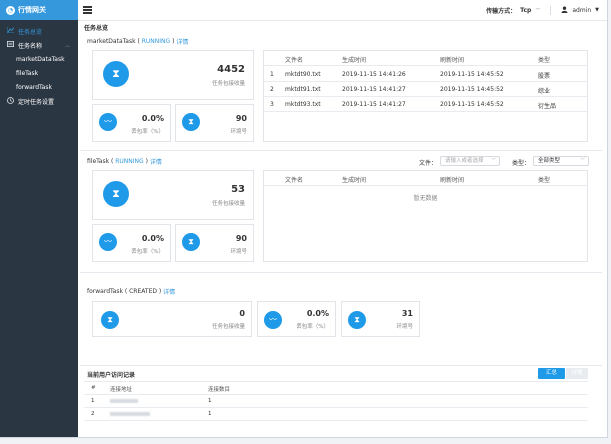 The image size is (611, 444). I want to click on task-header-filetask: fileTask ( RUNNING ) 详情, so click(124, 161).